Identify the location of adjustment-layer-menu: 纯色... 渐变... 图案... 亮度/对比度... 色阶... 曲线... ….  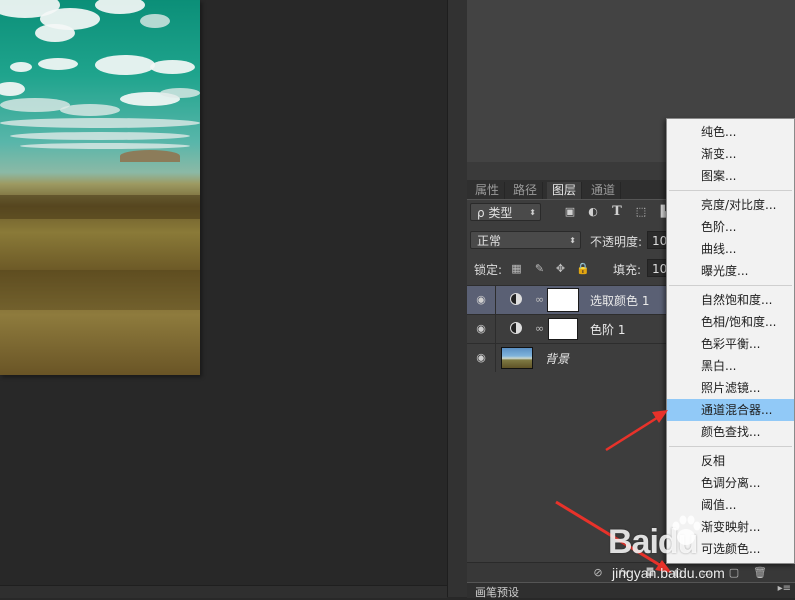
(730, 341).